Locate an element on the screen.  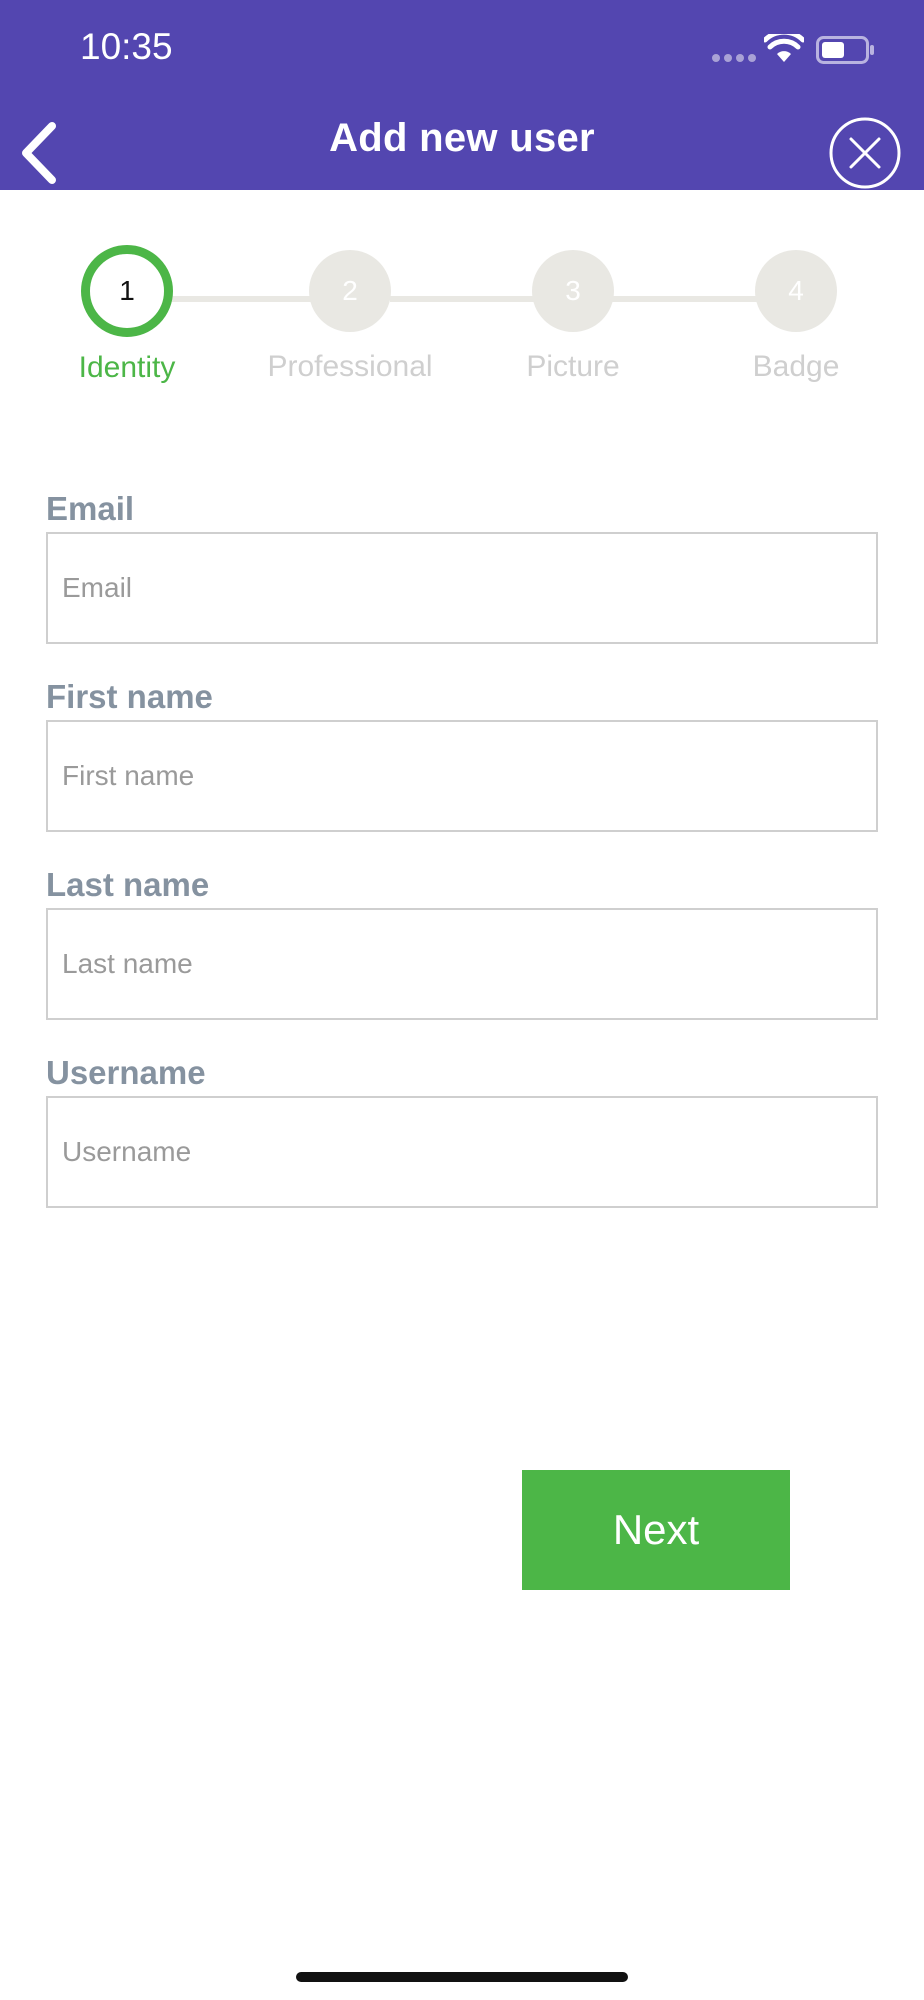
status-time: 10:35 is located at coordinates (126, 46).